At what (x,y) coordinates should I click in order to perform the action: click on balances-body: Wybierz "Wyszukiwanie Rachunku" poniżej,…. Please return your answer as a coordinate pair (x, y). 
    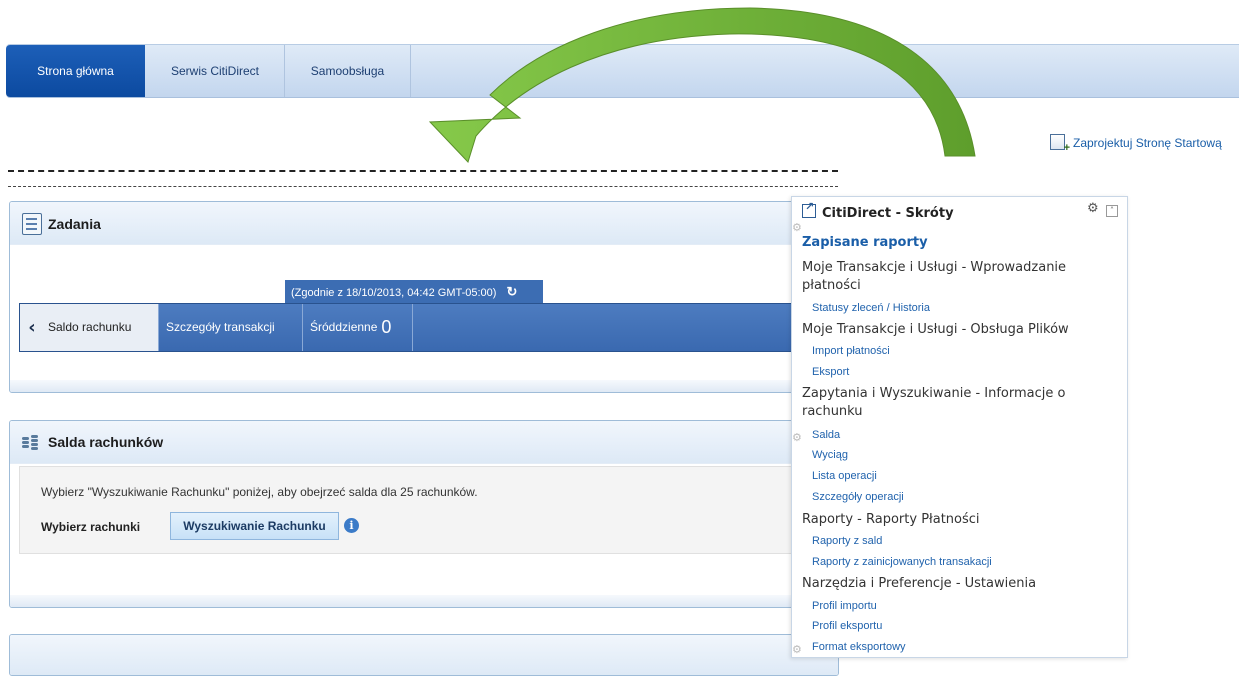
    Looking at the image, I should click on (423, 510).